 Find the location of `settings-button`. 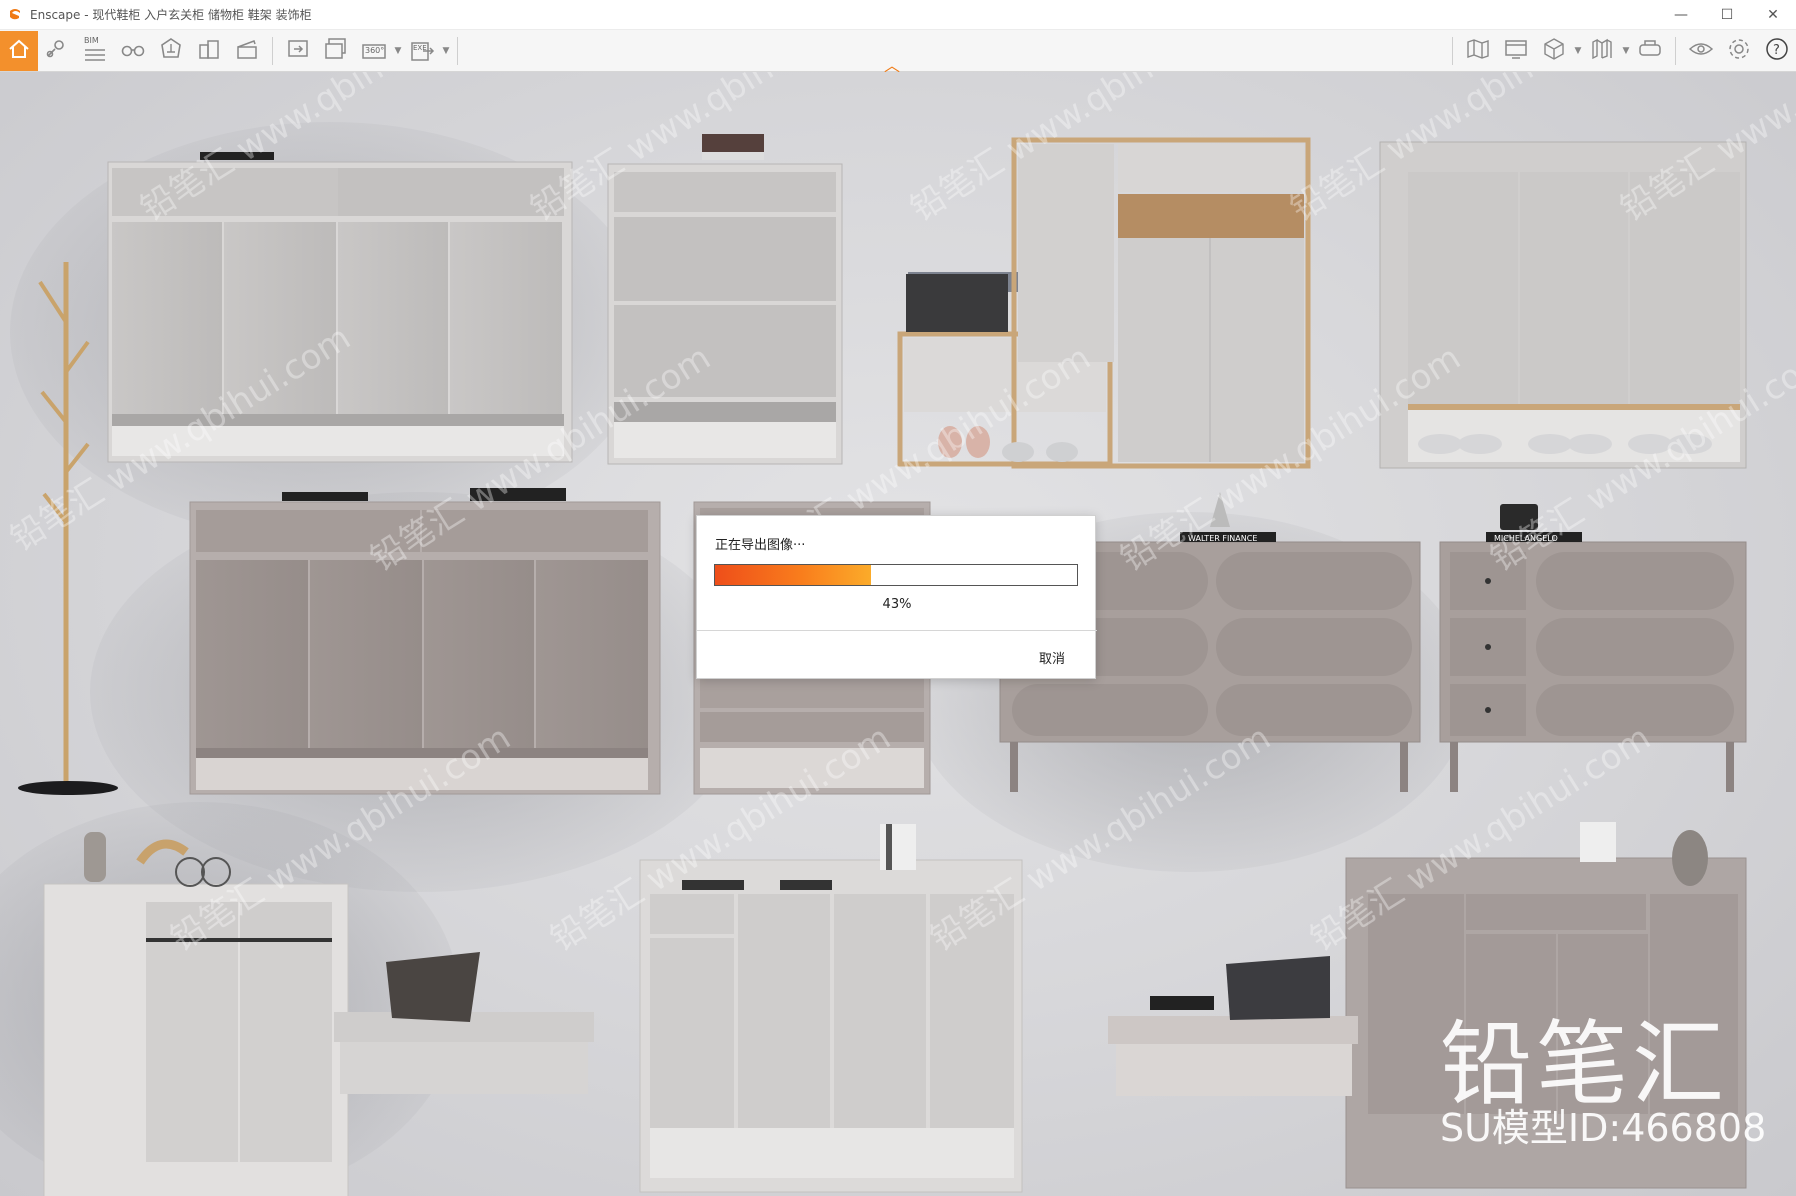

settings-button is located at coordinates (1739, 51).